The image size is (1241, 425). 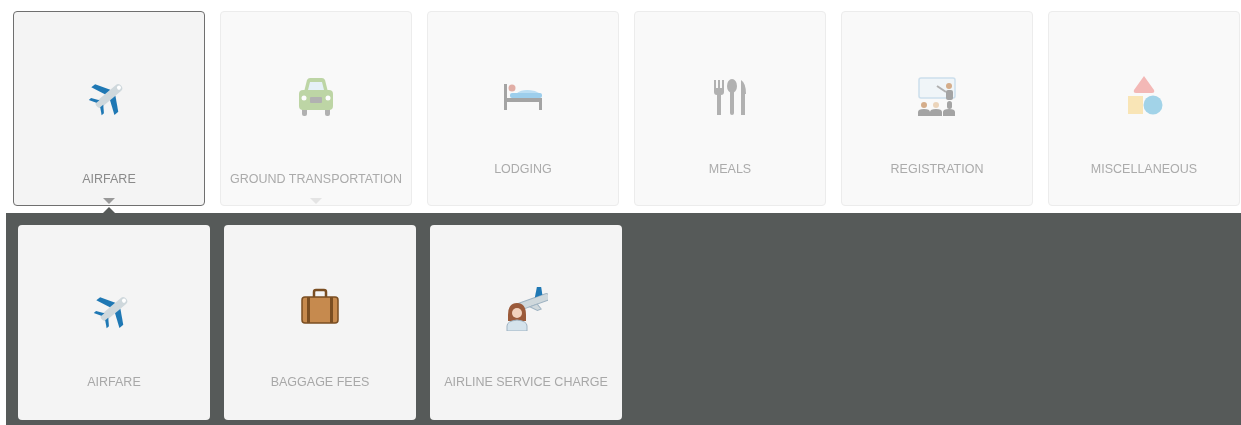 I want to click on presentation-icon, so click(x=937, y=96).